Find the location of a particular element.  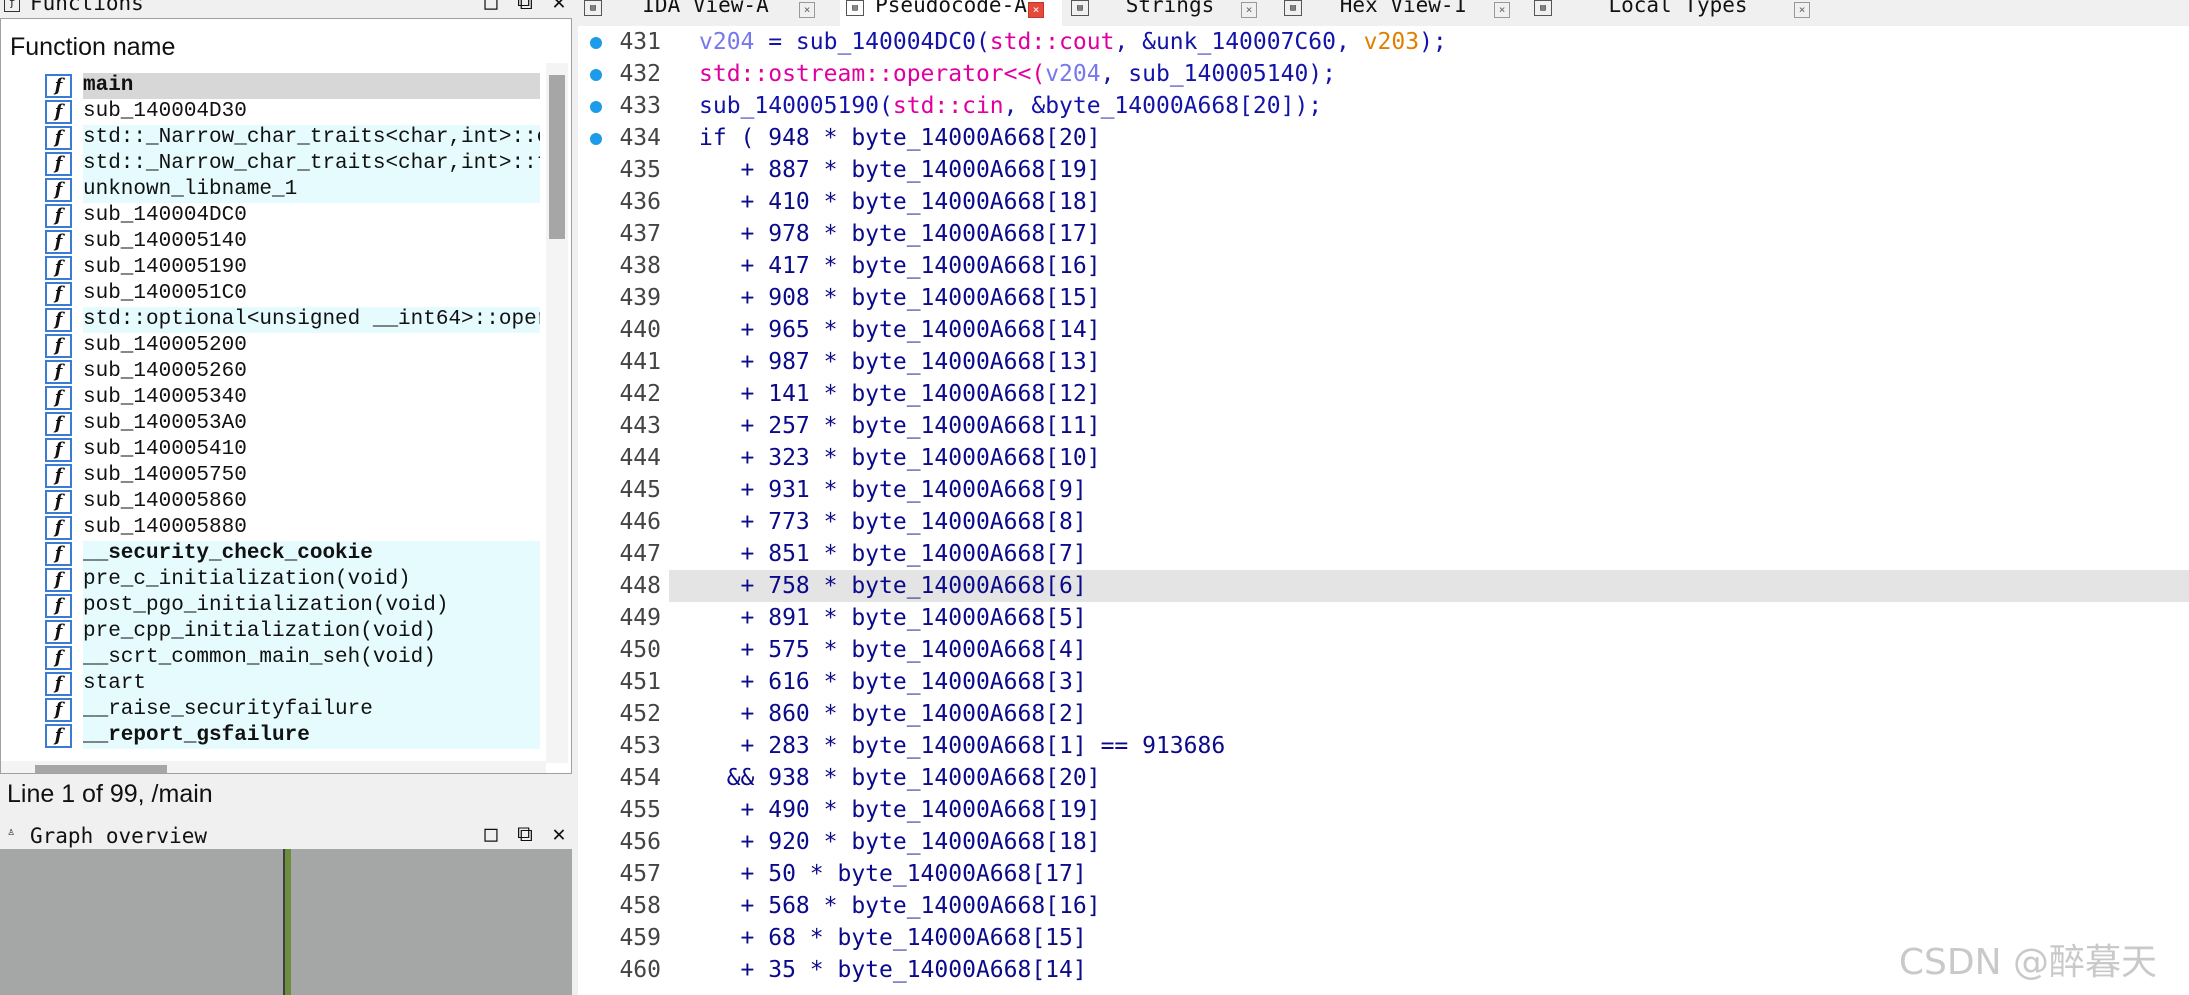

code-line: 455 + 490 * byte_14000A668[19] is located at coordinates (1383, 810).